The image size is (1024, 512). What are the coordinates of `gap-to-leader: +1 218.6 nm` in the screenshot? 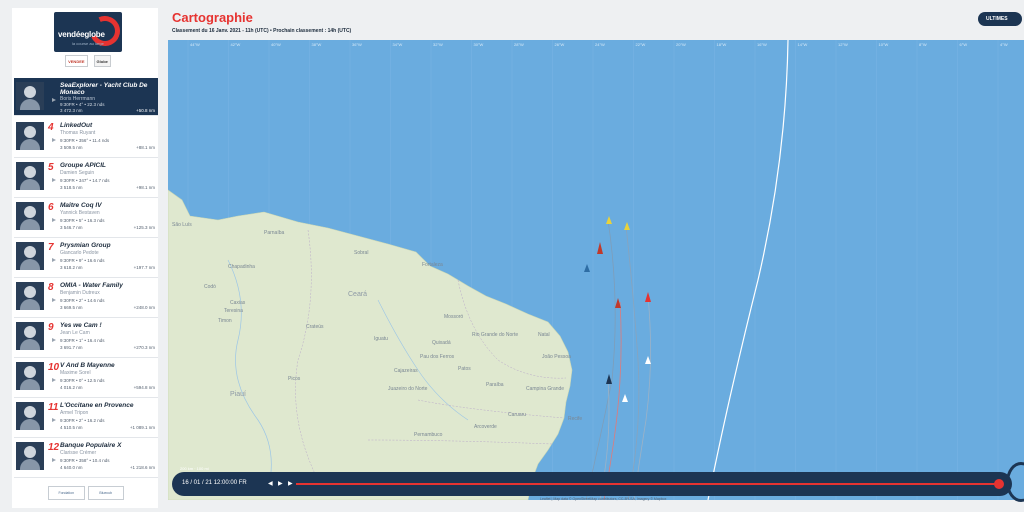 It's located at (142, 467).